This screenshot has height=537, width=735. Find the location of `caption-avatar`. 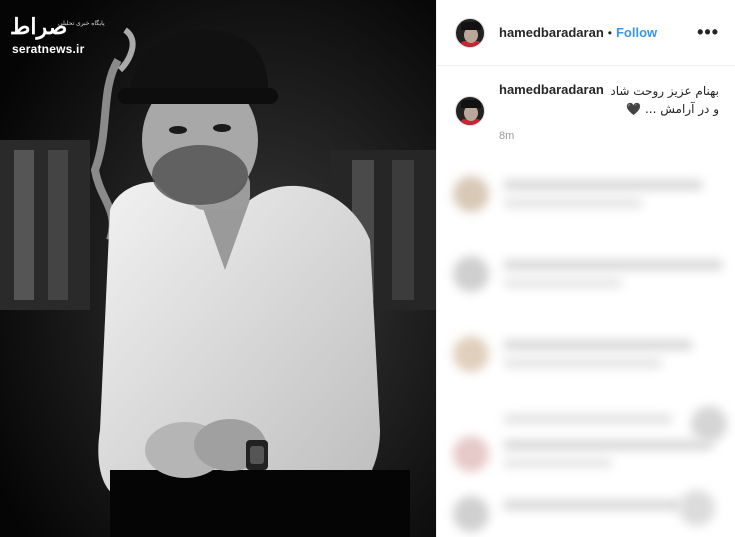

caption-avatar is located at coordinates (470, 111).